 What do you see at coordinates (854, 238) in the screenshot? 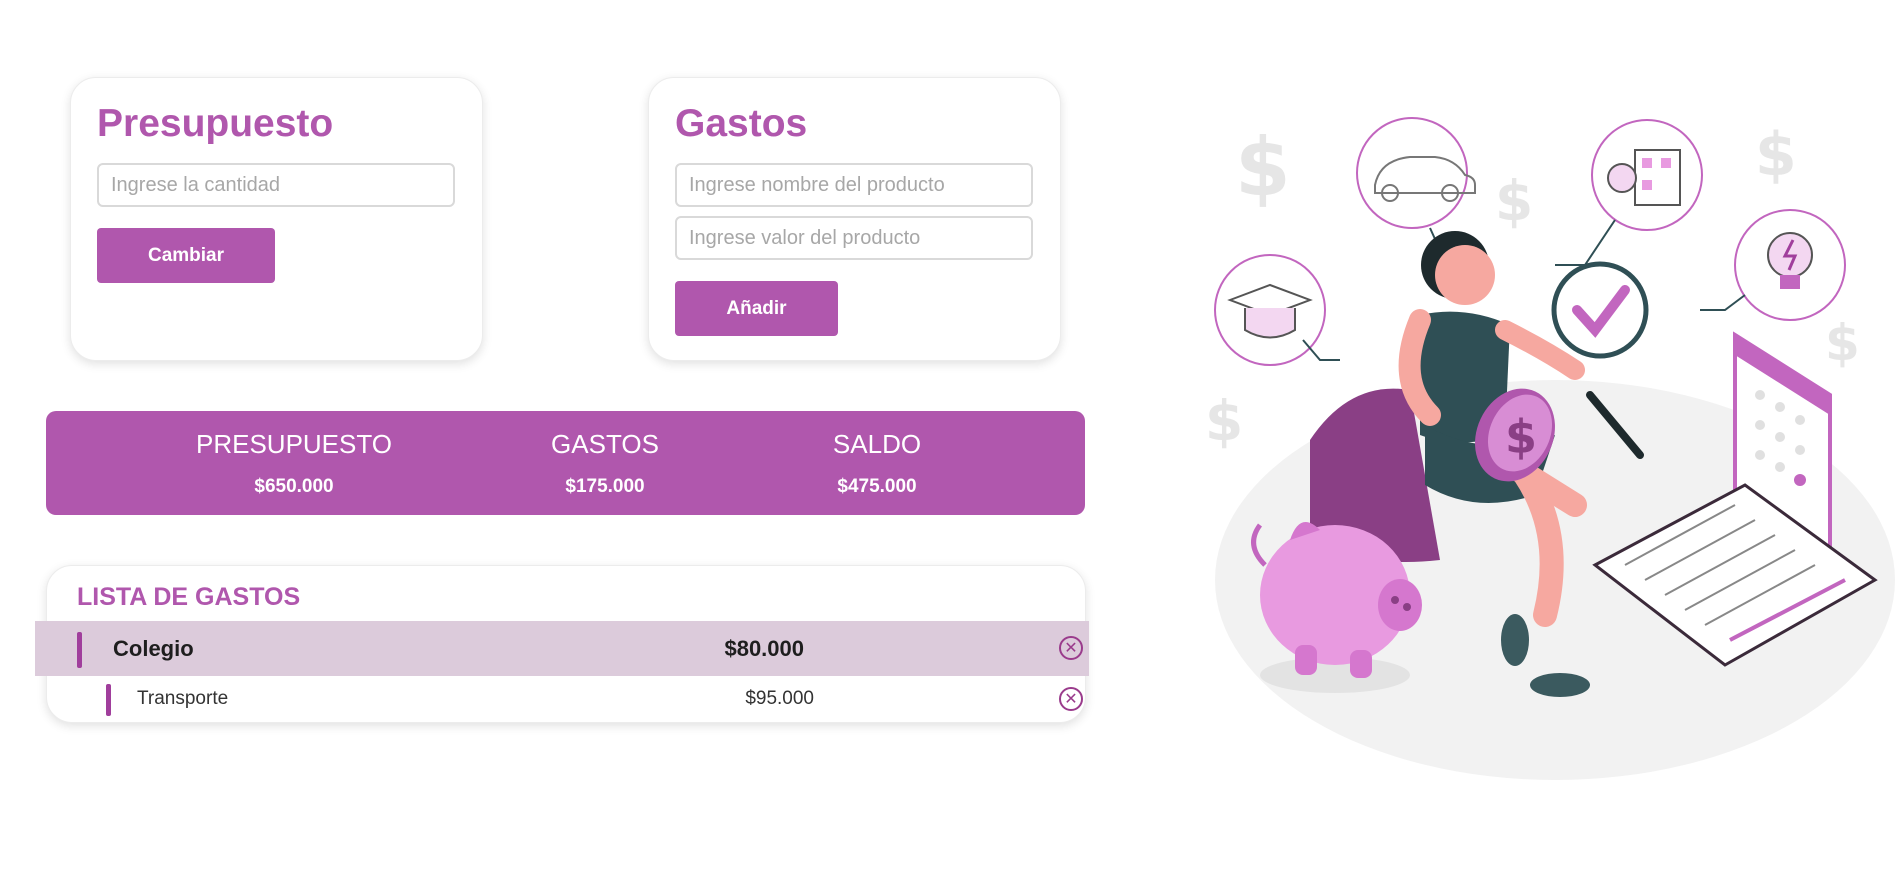
I see `product-value-input` at bounding box center [854, 238].